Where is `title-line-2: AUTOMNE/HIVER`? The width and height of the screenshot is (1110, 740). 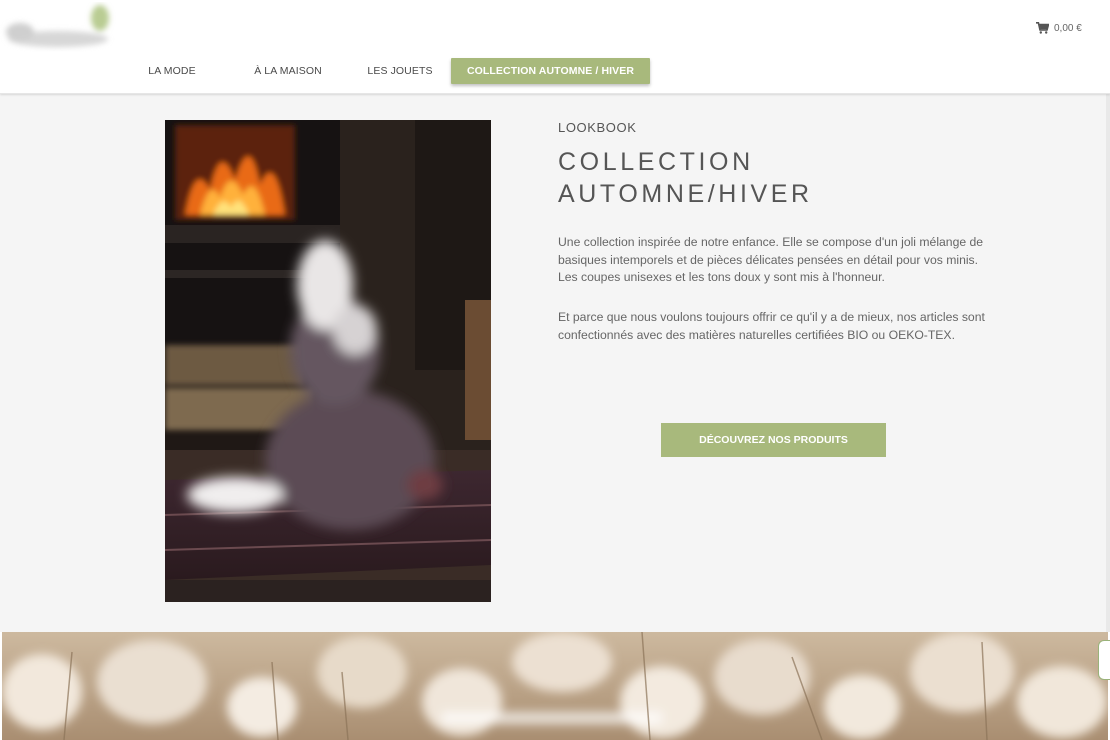 title-line-2: AUTOMNE/HIVER is located at coordinates (685, 194).